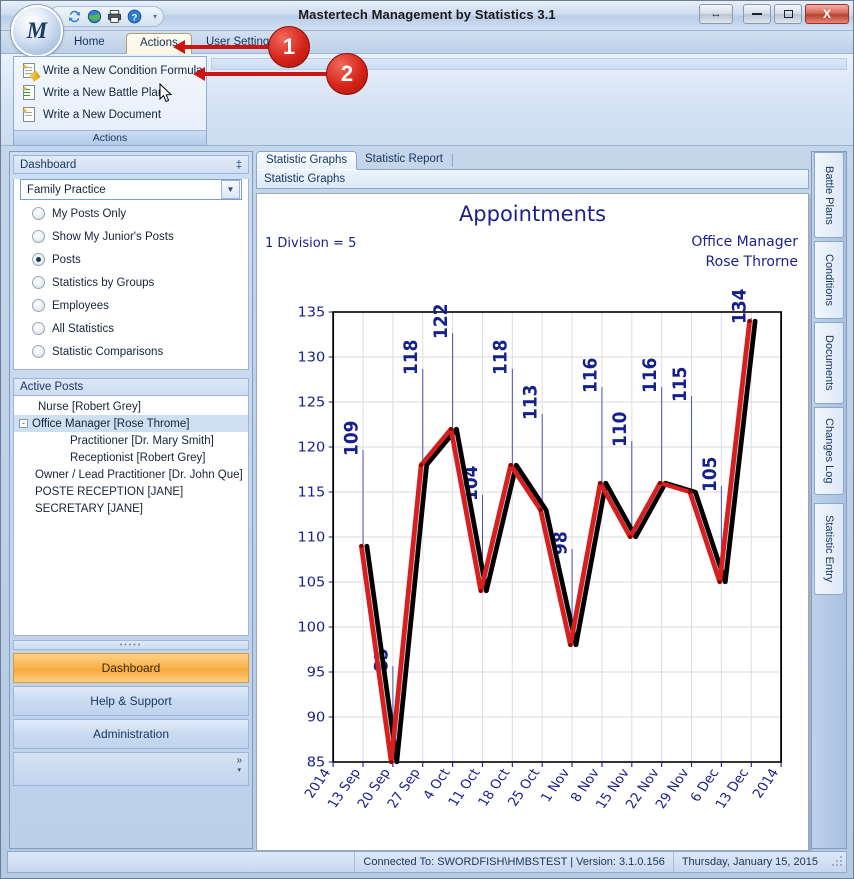 The image size is (854, 879). I want to click on radio-employees: Employees, so click(131, 305).